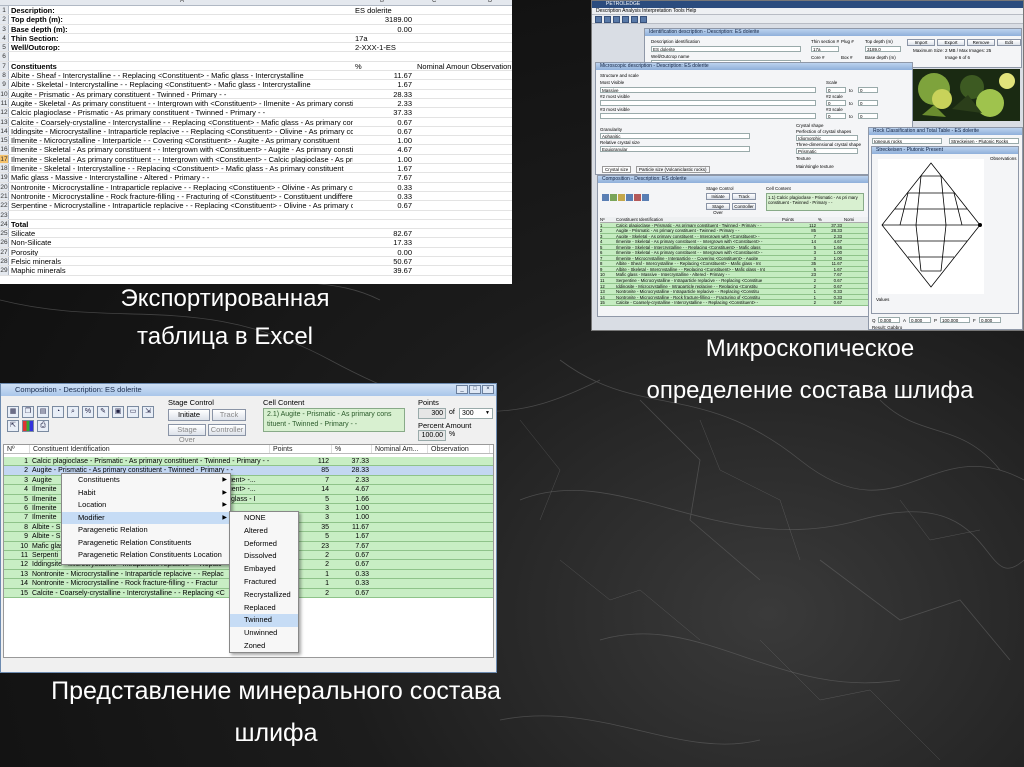 Image resolution: width=1024 pixels, height=767 pixels. Describe the element at coordinates (827, 151) in the screenshot. I see `three-dim-select: Prismatic` at that location.